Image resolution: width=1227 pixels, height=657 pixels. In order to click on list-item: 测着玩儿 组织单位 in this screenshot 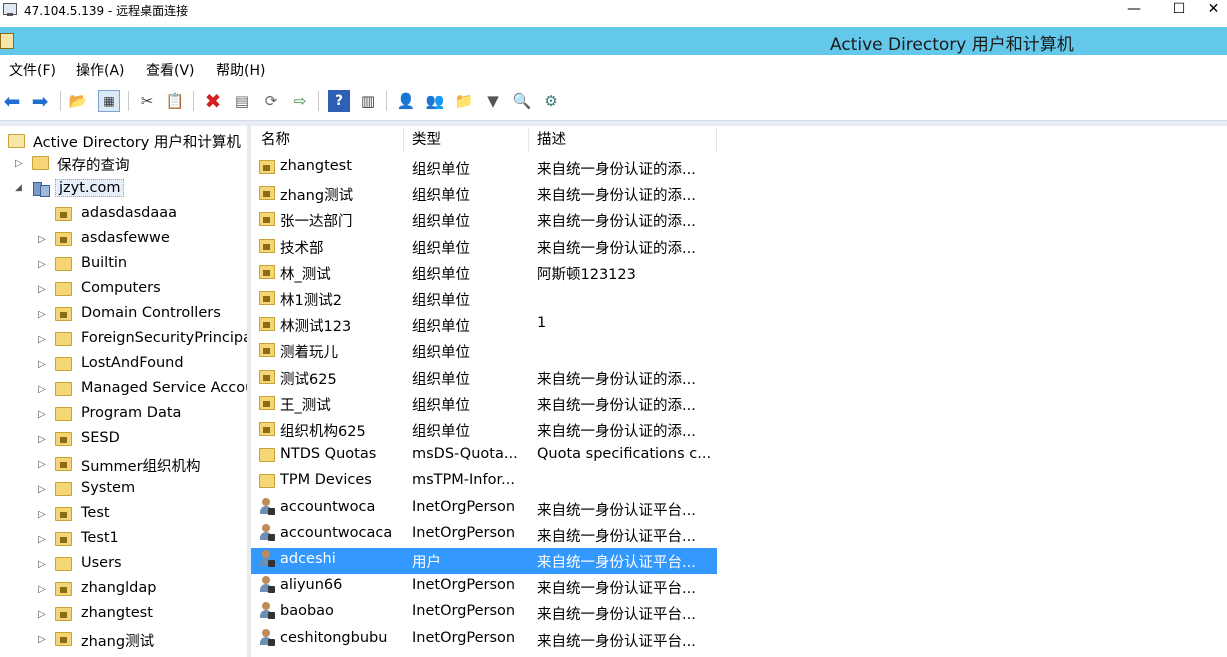, I will do `click(484, 351)`.